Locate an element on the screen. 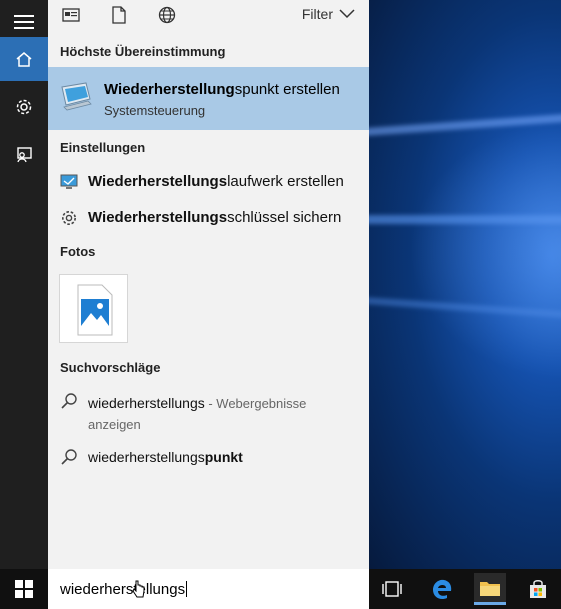 This screenshot has width=561, height=609. task-view-icon is located at coordinates (392, 589).